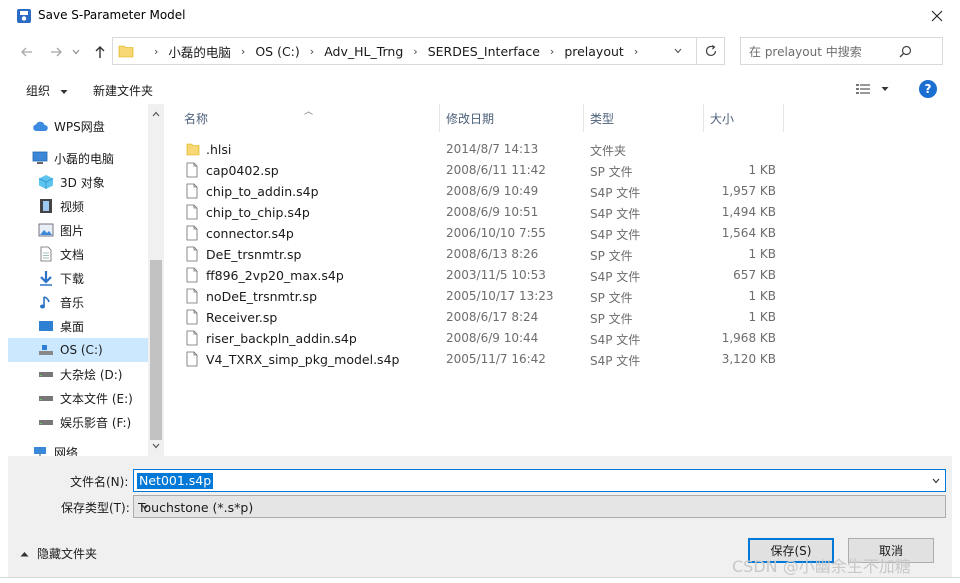 The image size is (960, 583). I want to click on view-options-button, so click(875, 89).